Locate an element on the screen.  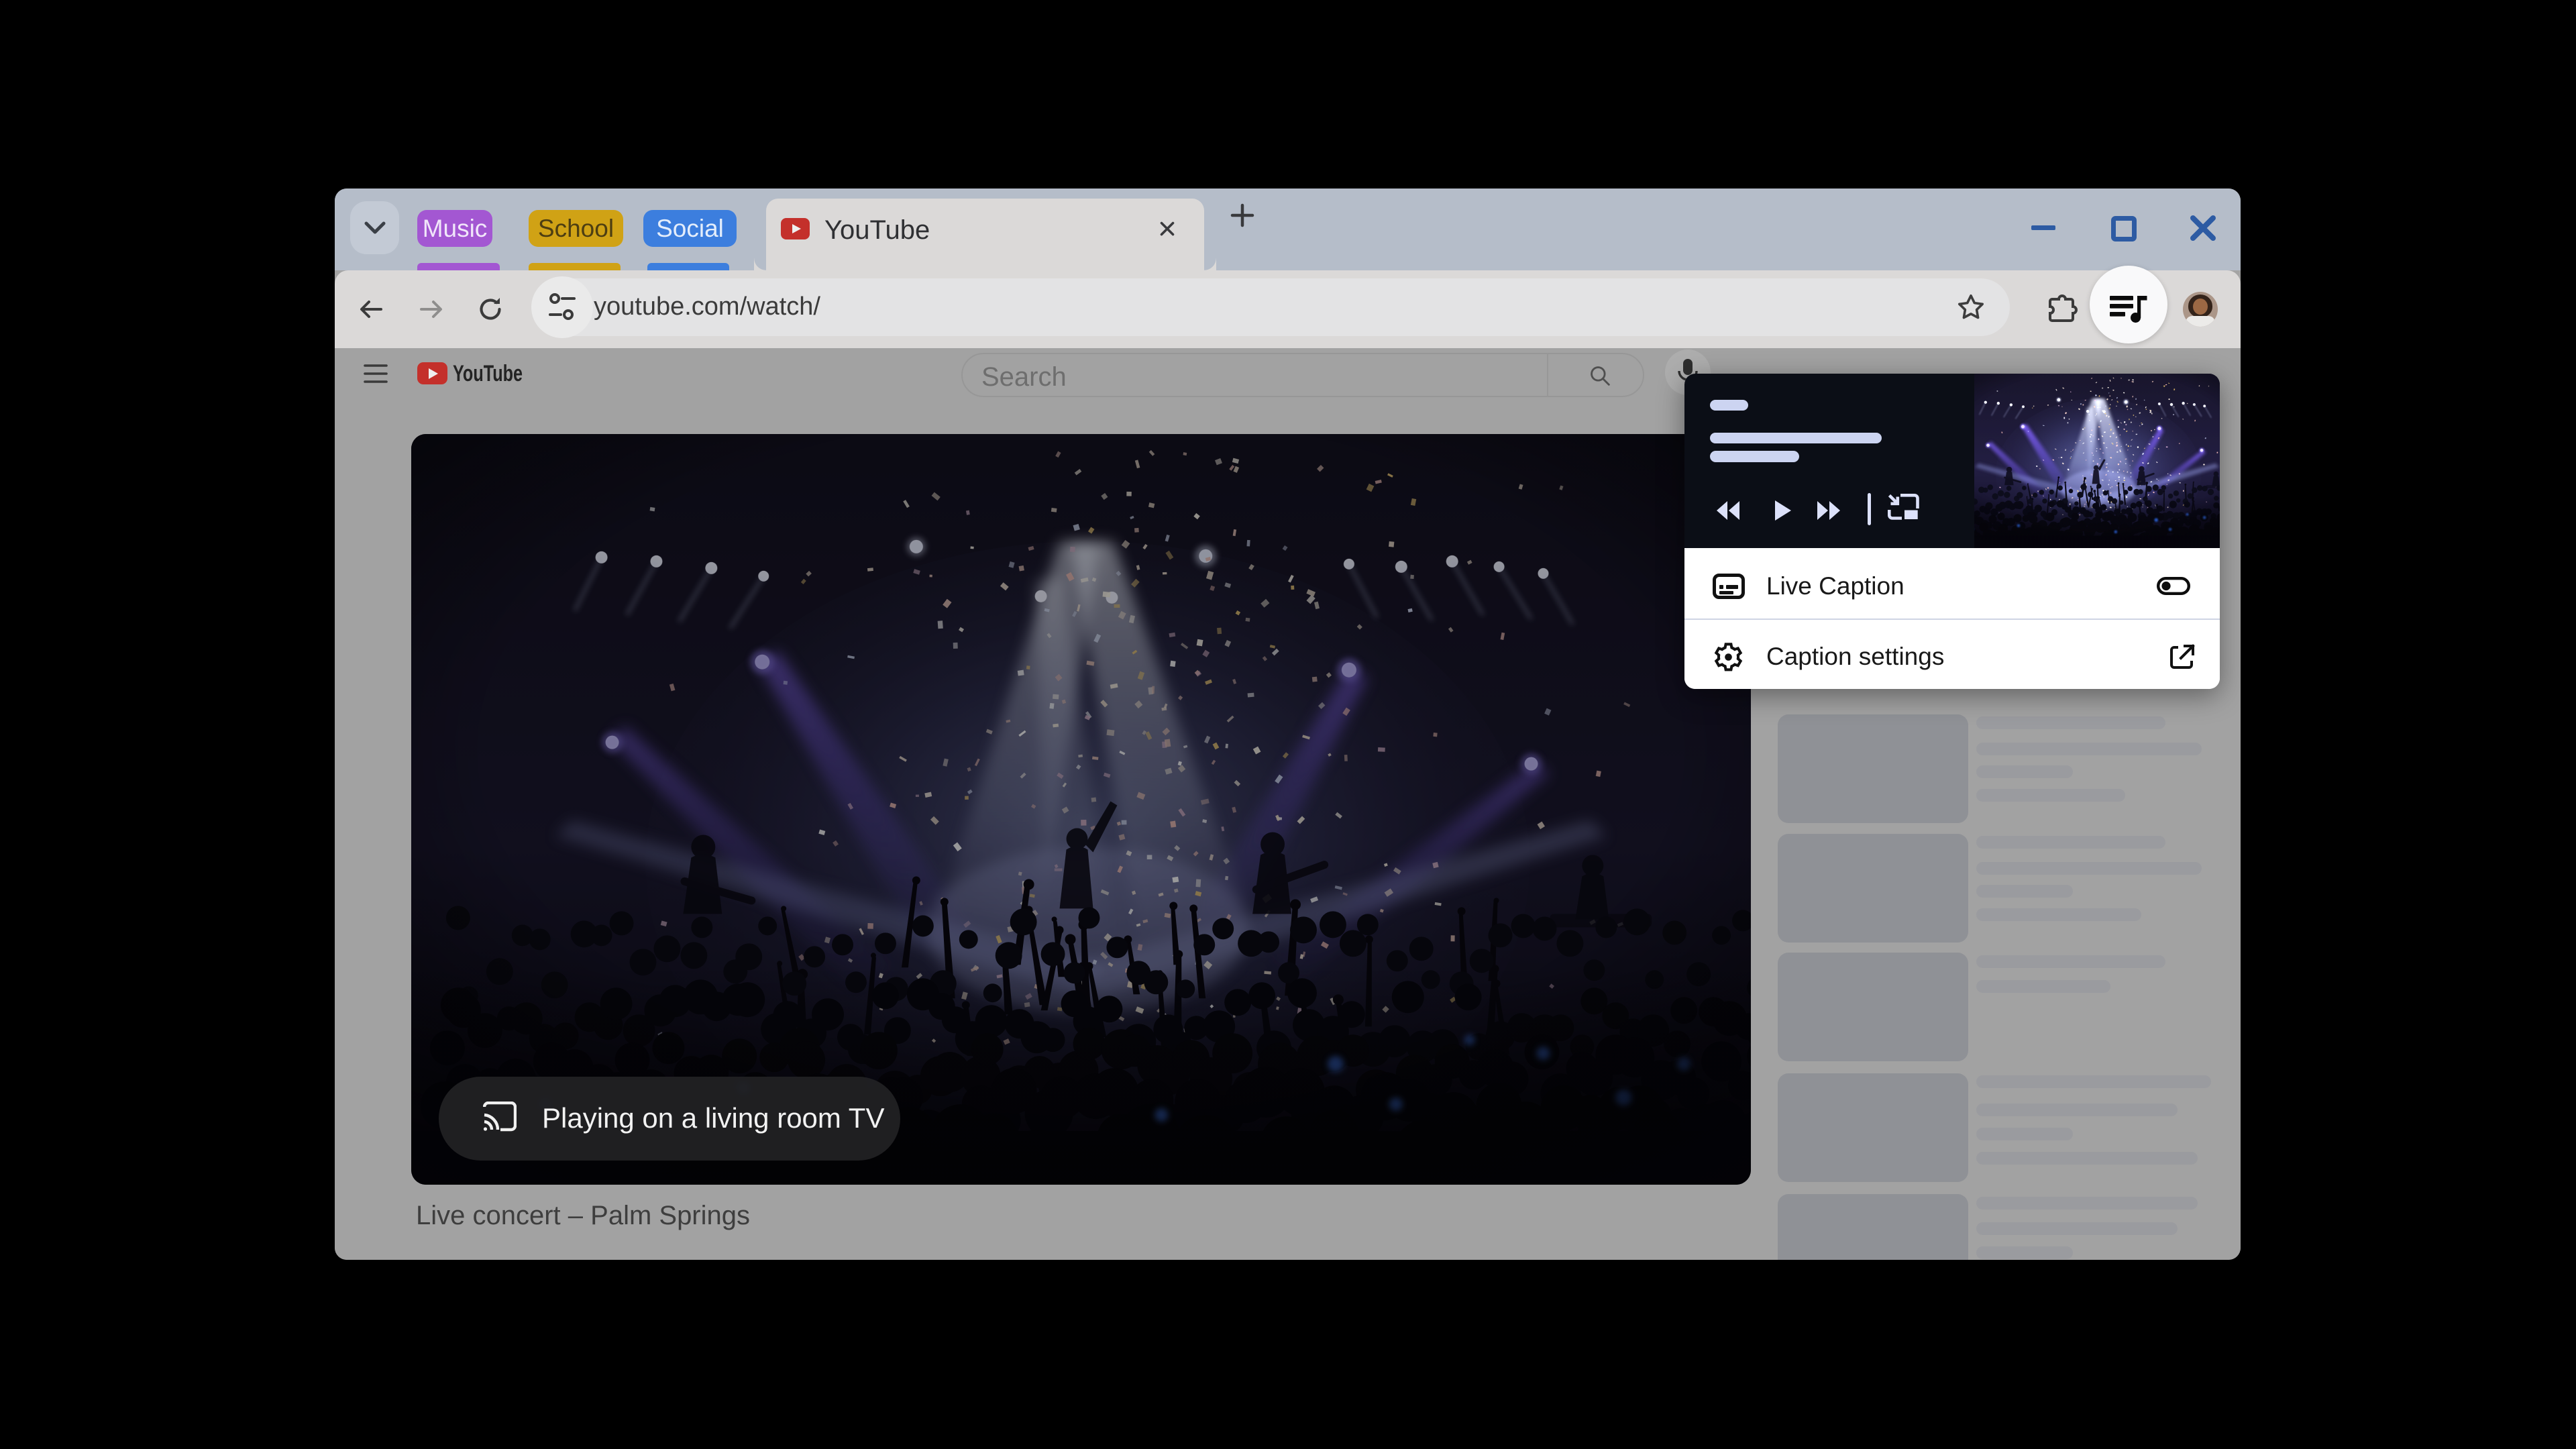
svg-text: YouTube is located at coordinates (488, 373).